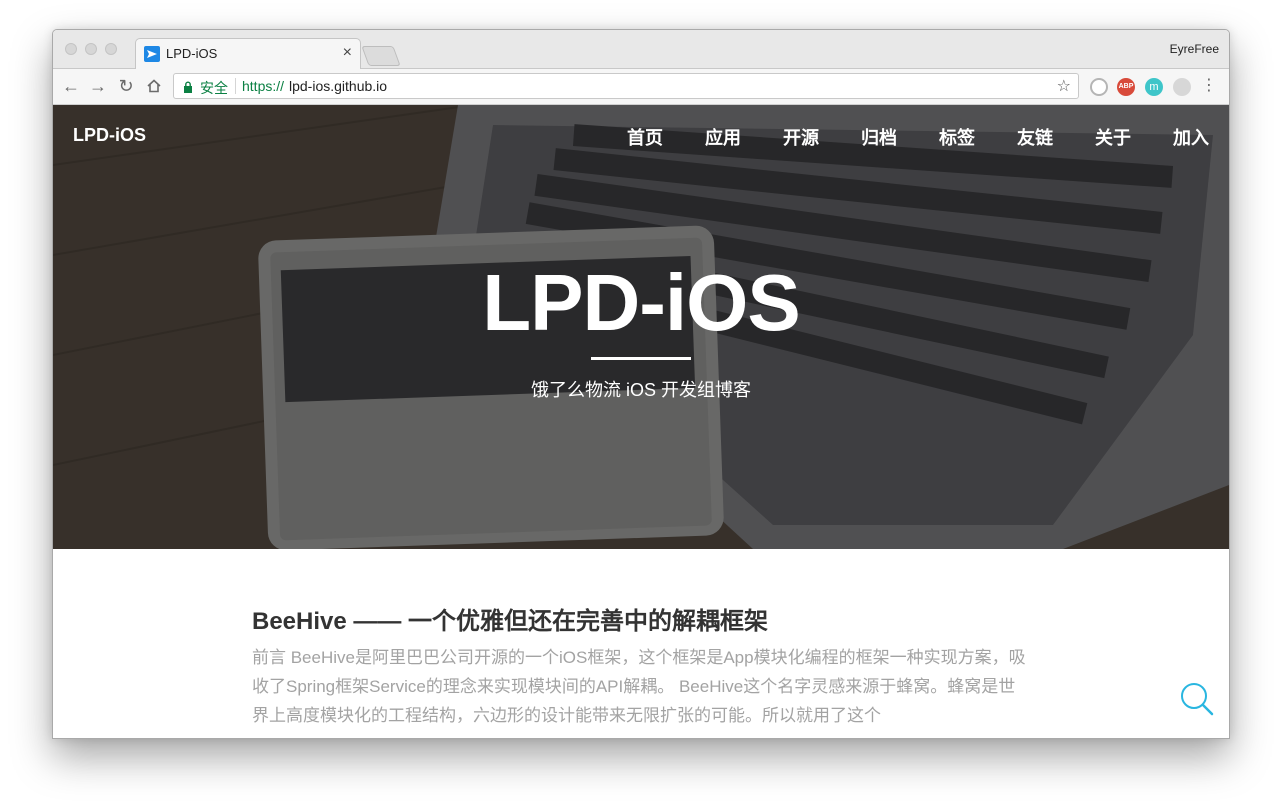 The image size is (1280, 812). I want to click on secure-label: 安全, so click(214, 88).